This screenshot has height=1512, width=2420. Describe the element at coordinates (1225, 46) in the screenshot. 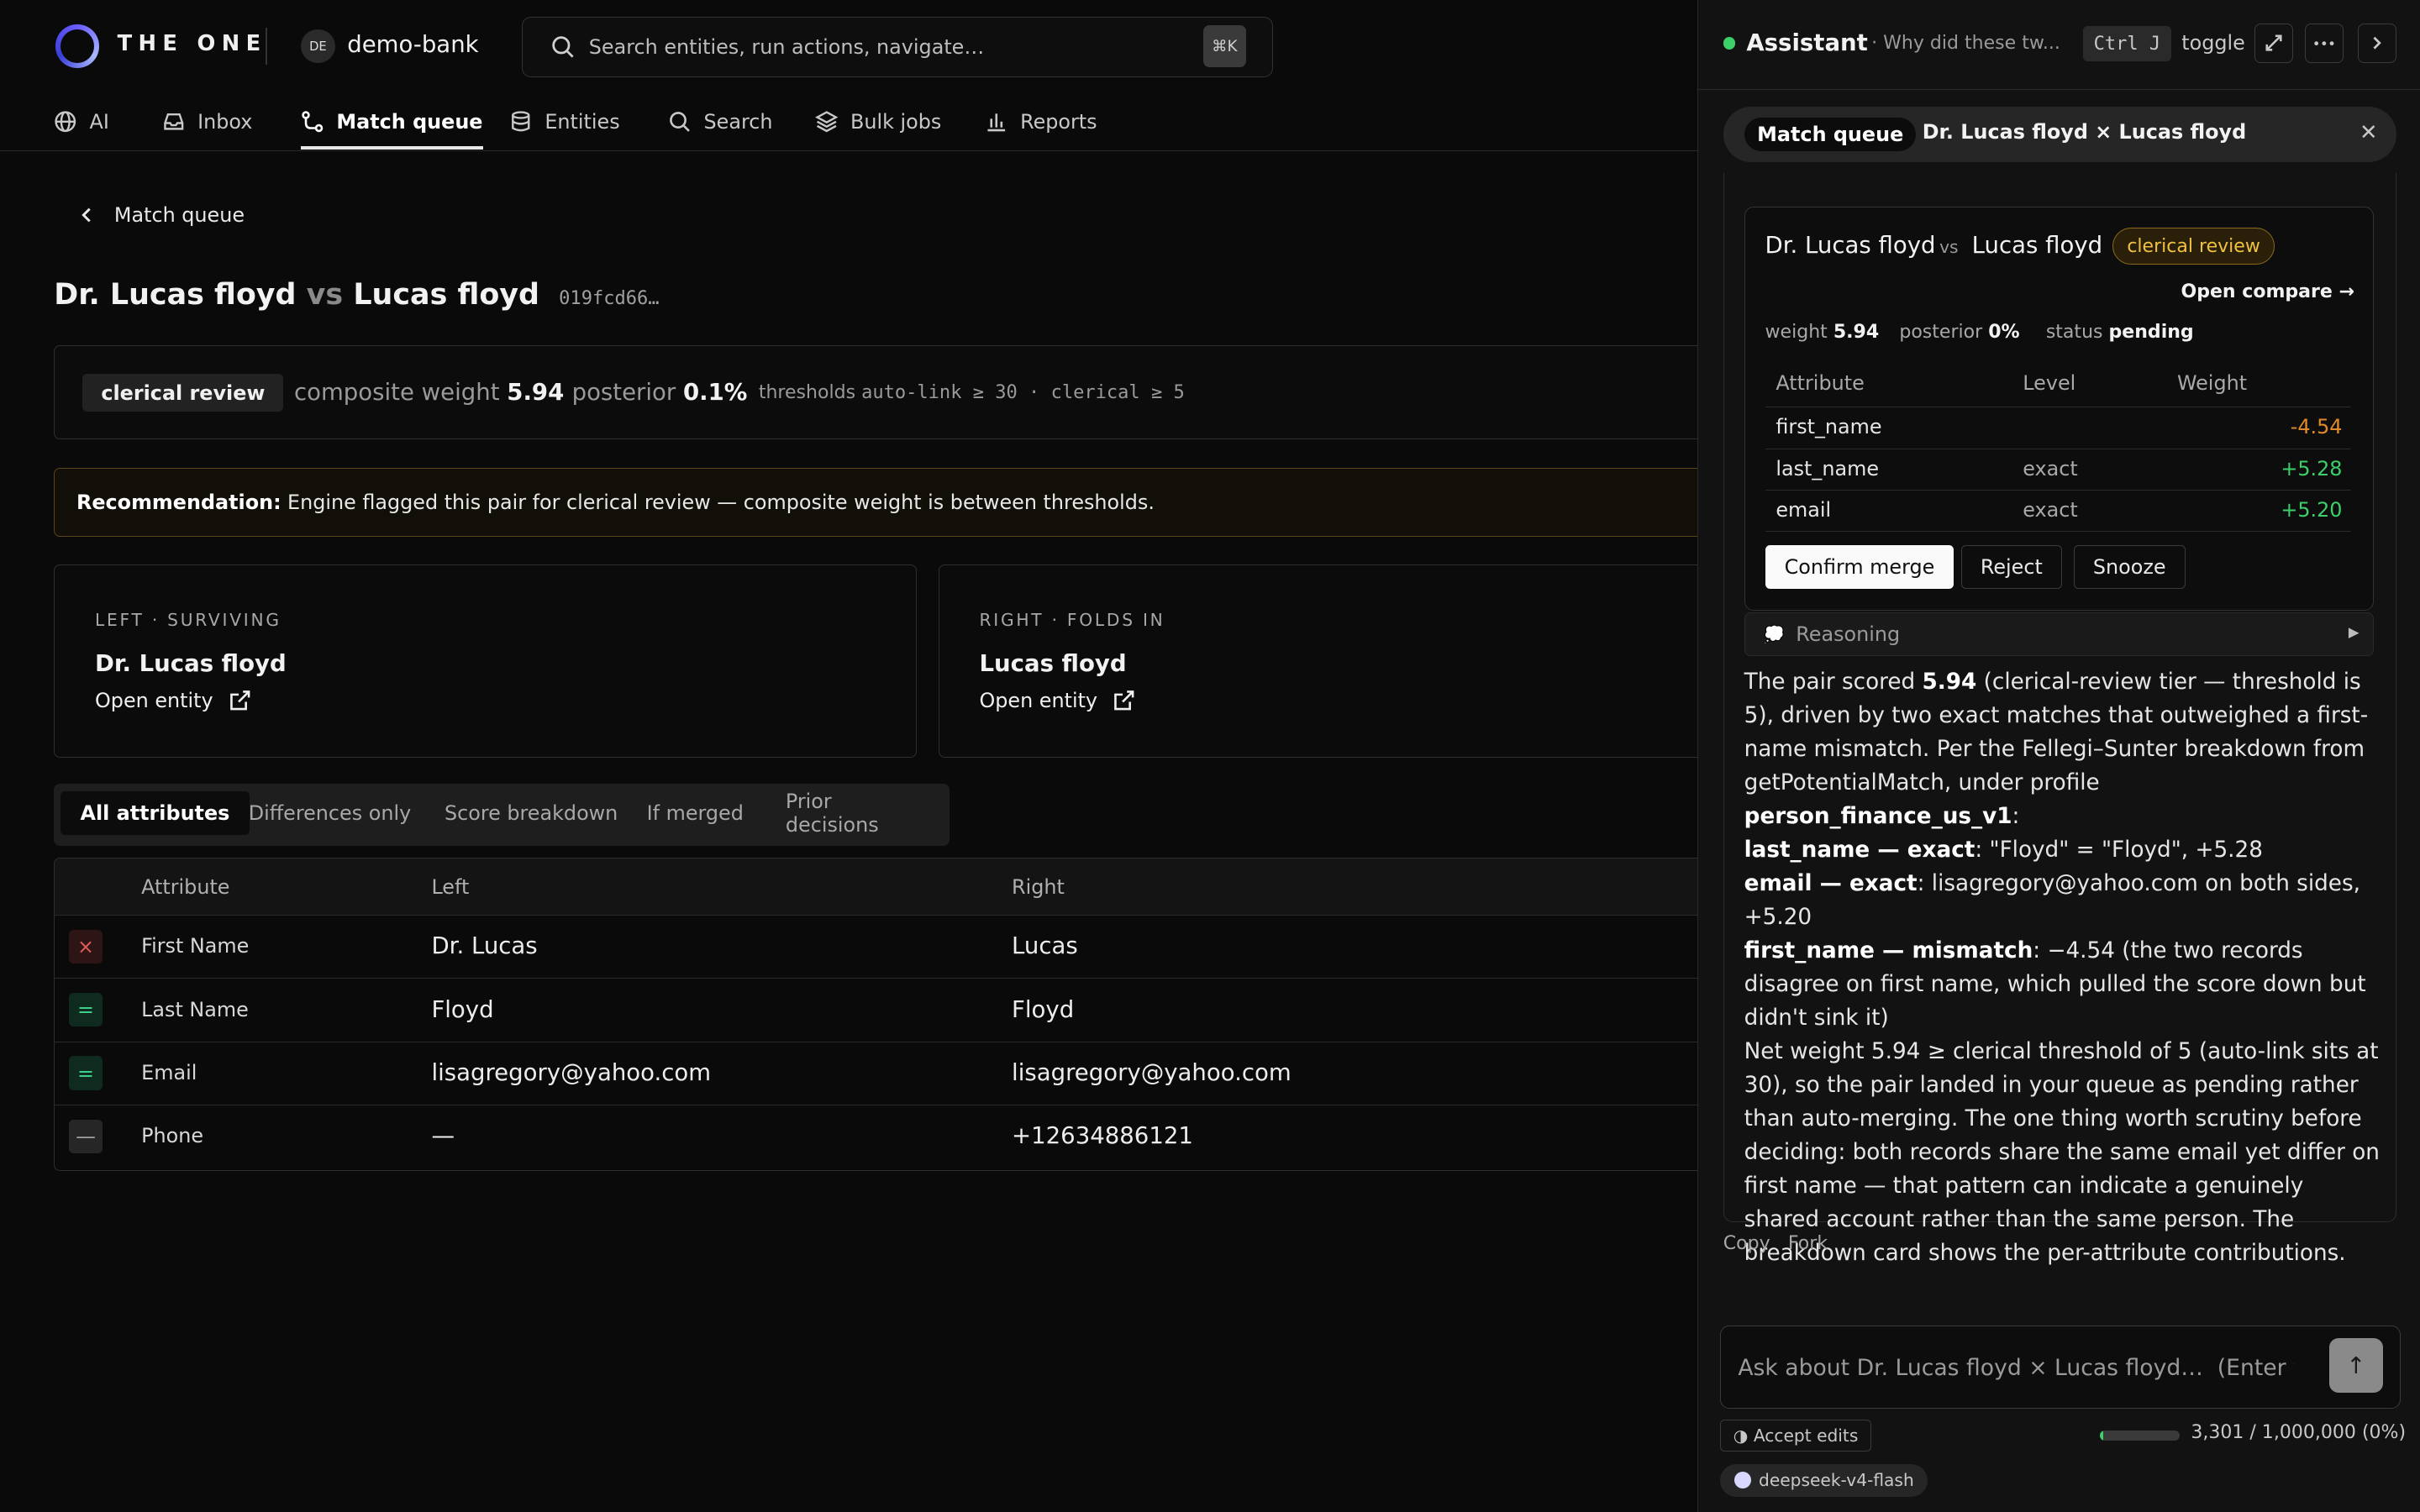

I see `search-shortcut: ⌘K` at that location.